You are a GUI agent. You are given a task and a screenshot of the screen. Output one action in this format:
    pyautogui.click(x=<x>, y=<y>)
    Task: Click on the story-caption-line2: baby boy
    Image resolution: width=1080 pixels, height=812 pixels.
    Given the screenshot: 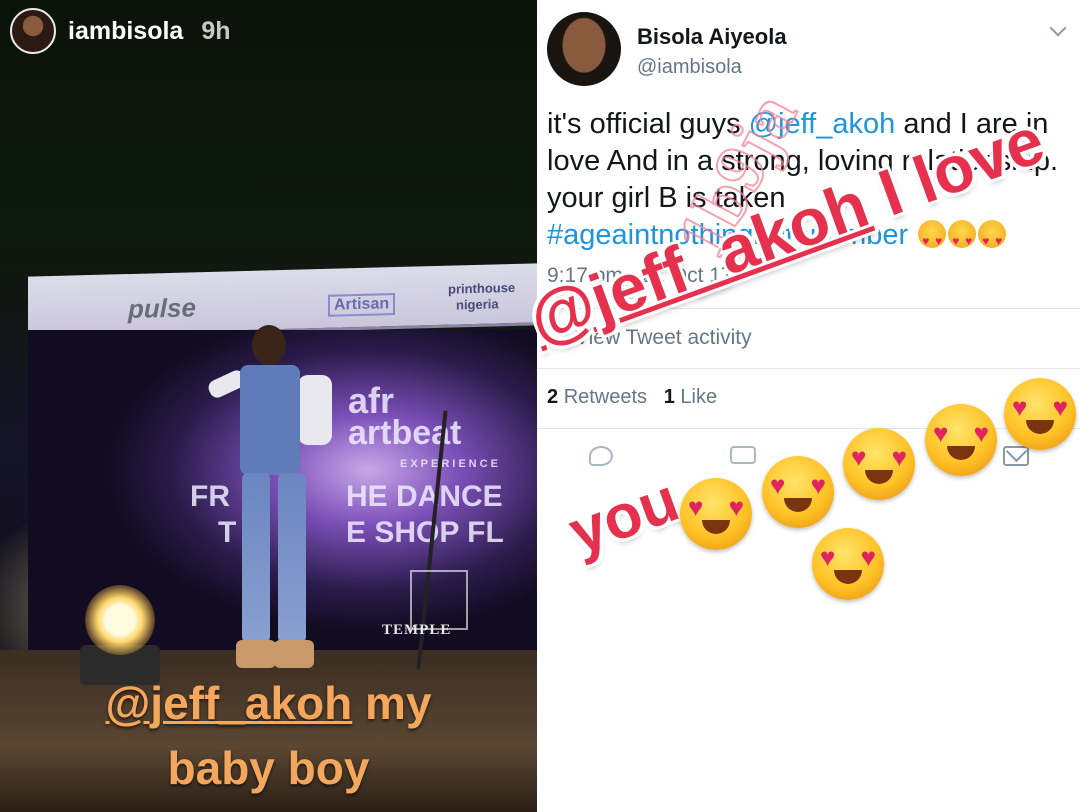 What is the action you would take?
    pyautogui.click(x=268, y=768)
    